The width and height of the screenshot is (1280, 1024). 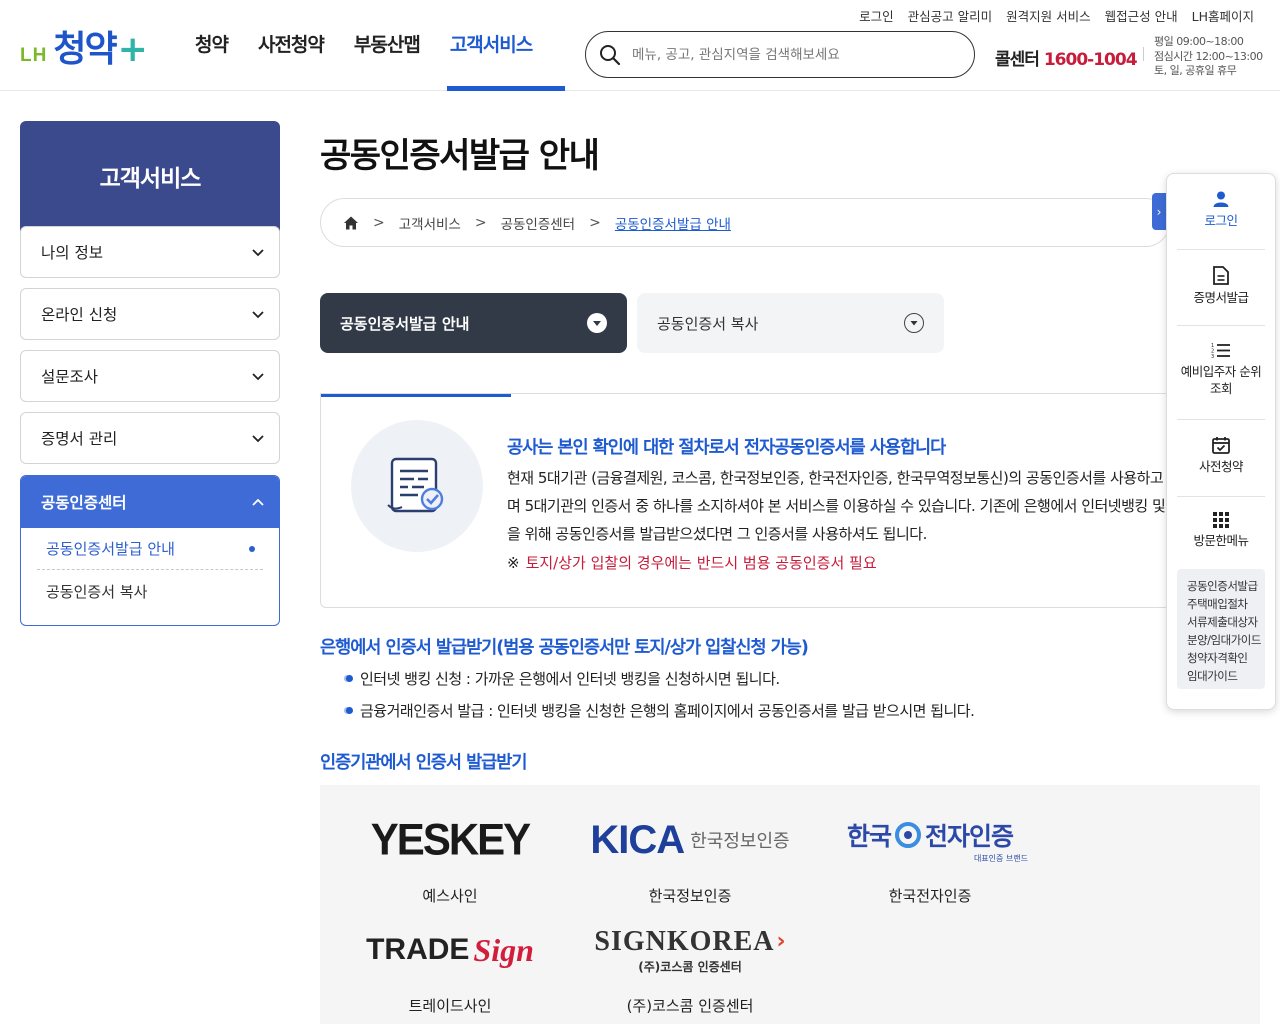 I want to click on yeskey-logo: YESKEY, so click(x=450, y=839).